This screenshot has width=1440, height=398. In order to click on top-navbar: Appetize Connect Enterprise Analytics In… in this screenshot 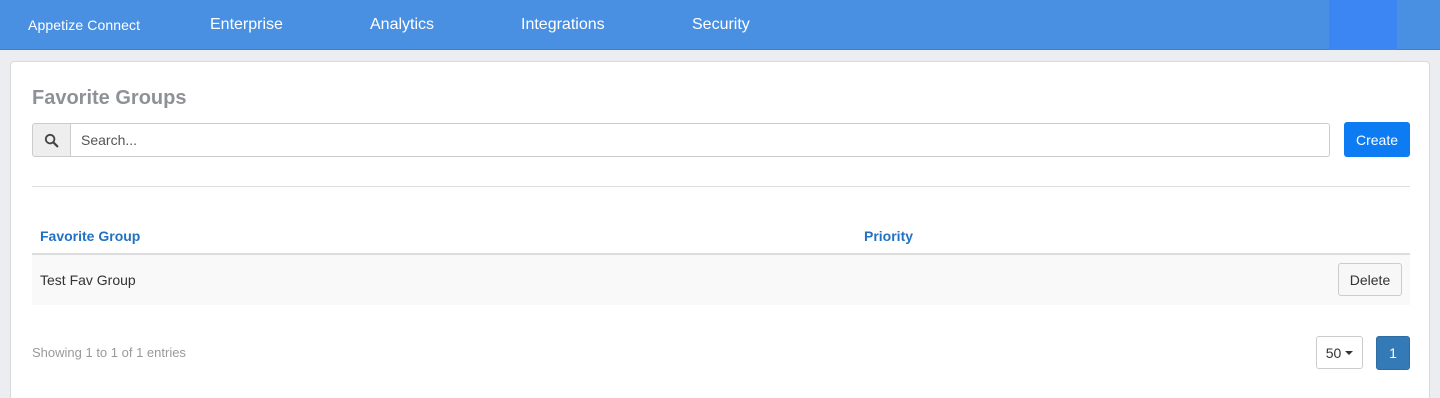, I will do `click(720, 25)`.